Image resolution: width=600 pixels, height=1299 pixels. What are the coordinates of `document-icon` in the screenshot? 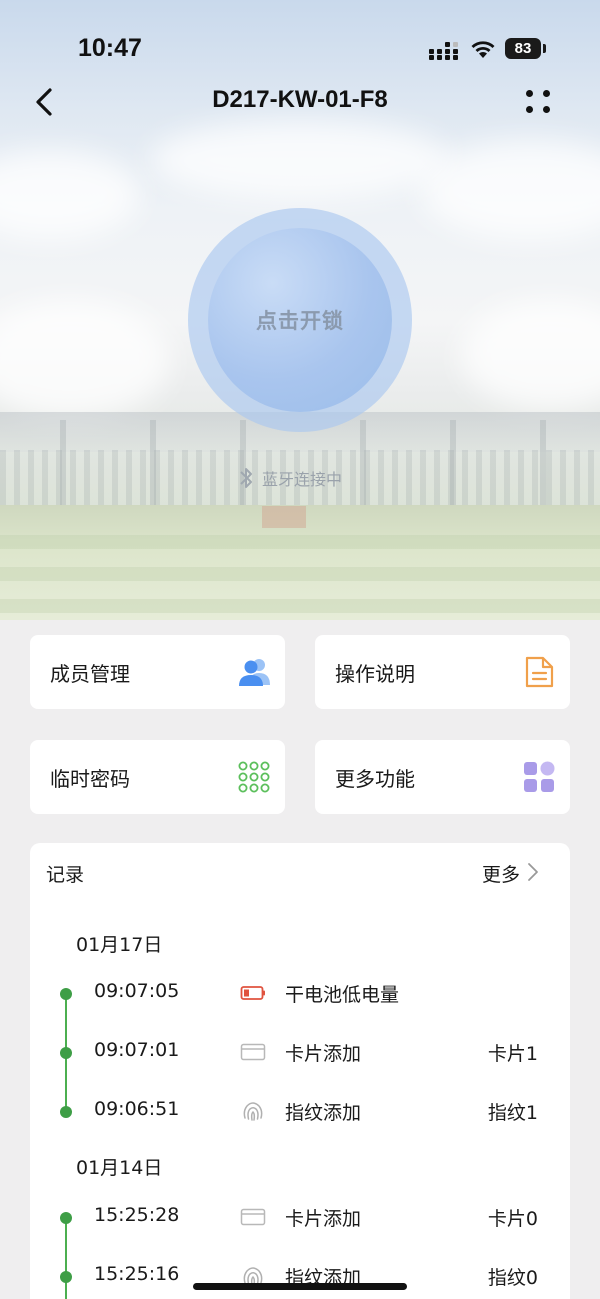 It's located at (539, 672).